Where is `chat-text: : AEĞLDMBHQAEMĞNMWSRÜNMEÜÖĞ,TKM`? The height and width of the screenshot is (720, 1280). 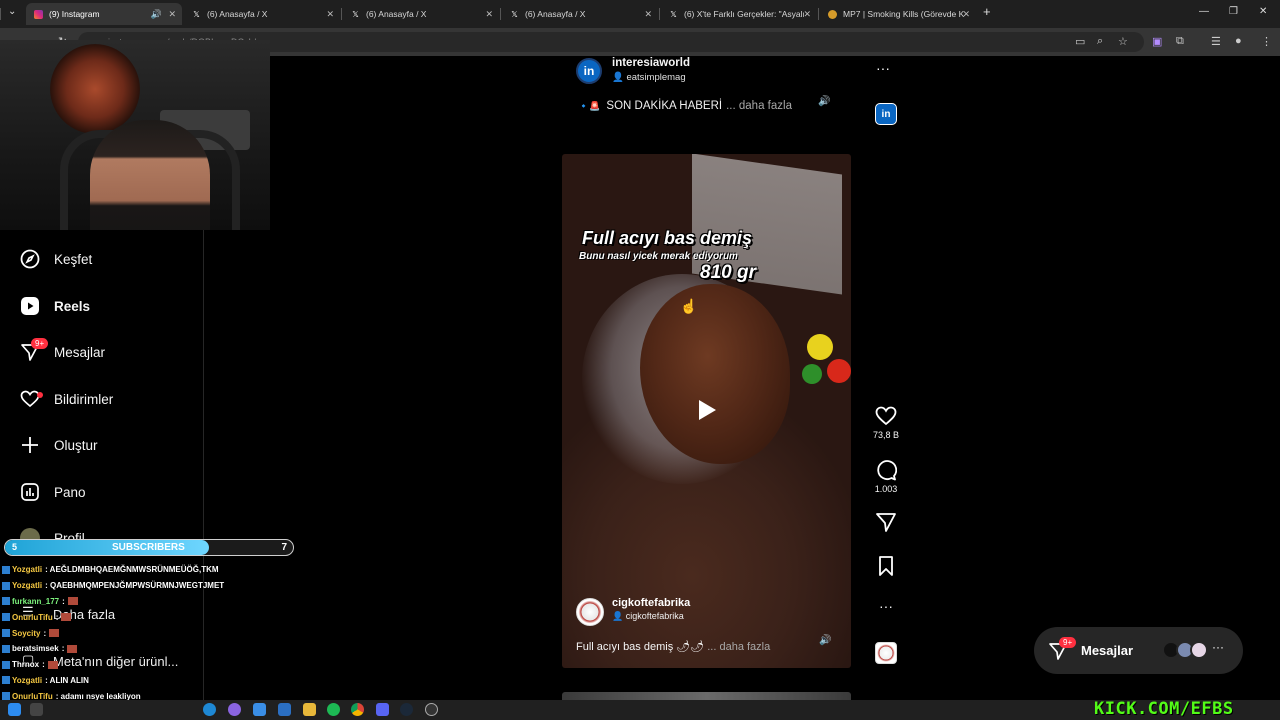
chat-text: : AEĞLDMBHQAEMĞNMWSRÜNMEÜÖĞ,TKM is located at coordinates (132, 570).